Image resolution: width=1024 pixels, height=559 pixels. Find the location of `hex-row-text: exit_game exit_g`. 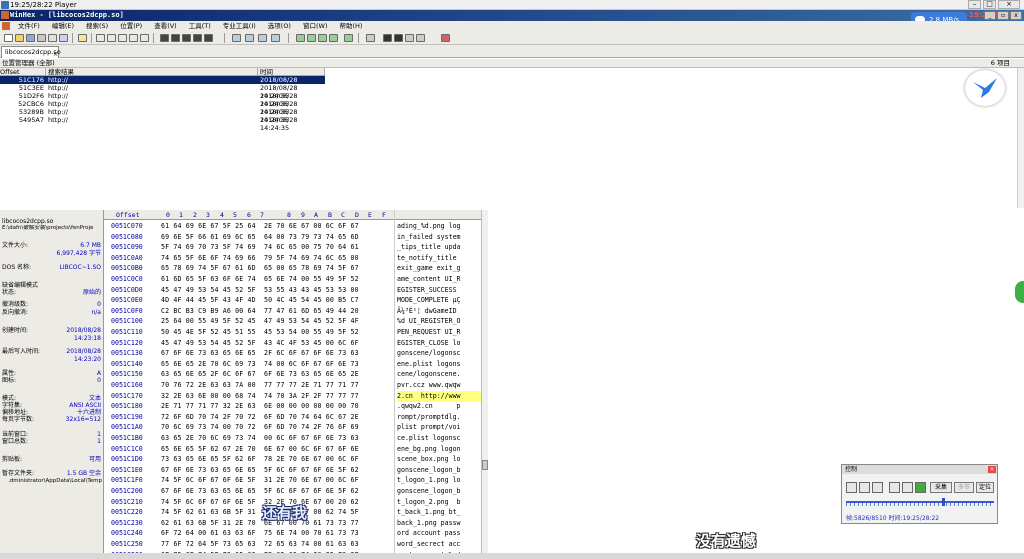

hex-row-text: exit_game exit_g is located at coordinates (439, 268).